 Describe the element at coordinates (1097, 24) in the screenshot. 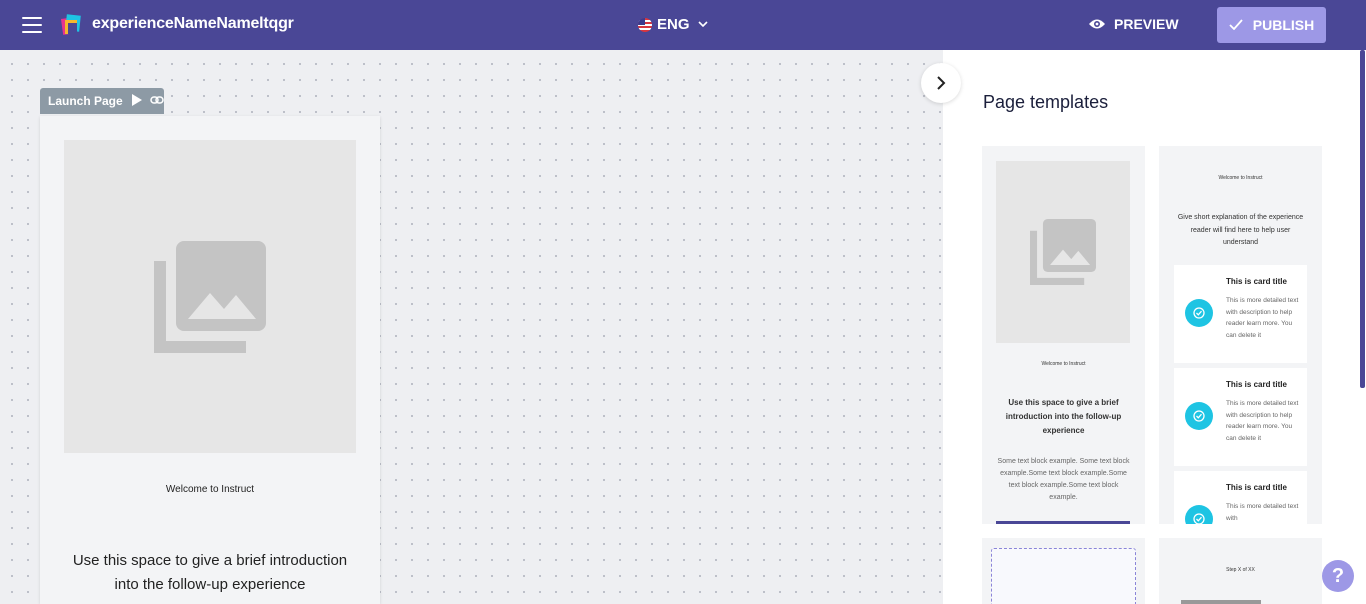

I see `eye-icon` at that location.